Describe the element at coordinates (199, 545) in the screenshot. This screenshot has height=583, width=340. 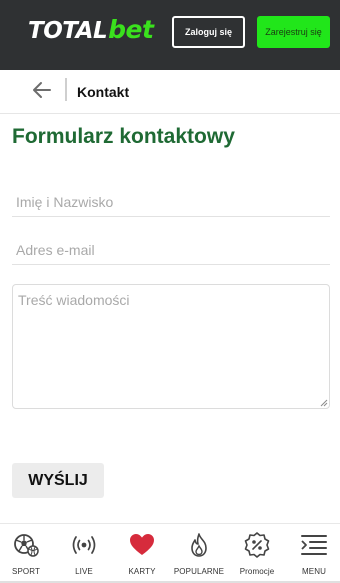
I see `flame-icon` at that location.